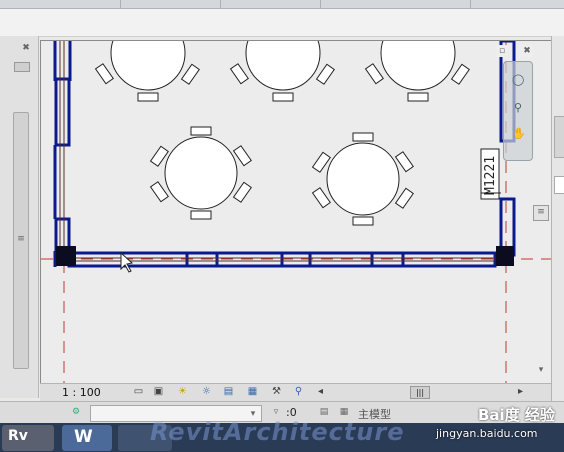 The image size is (564, 452). What do you see at coordinates (502, 51) in the screenshot?
I see `minimize-view-icon: ▫` at bounding box center [502, 51].